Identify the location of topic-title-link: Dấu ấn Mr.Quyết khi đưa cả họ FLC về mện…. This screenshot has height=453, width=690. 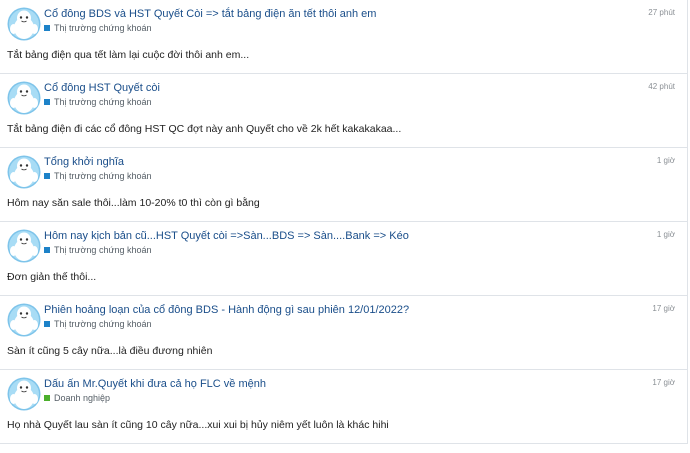
(155, 384).